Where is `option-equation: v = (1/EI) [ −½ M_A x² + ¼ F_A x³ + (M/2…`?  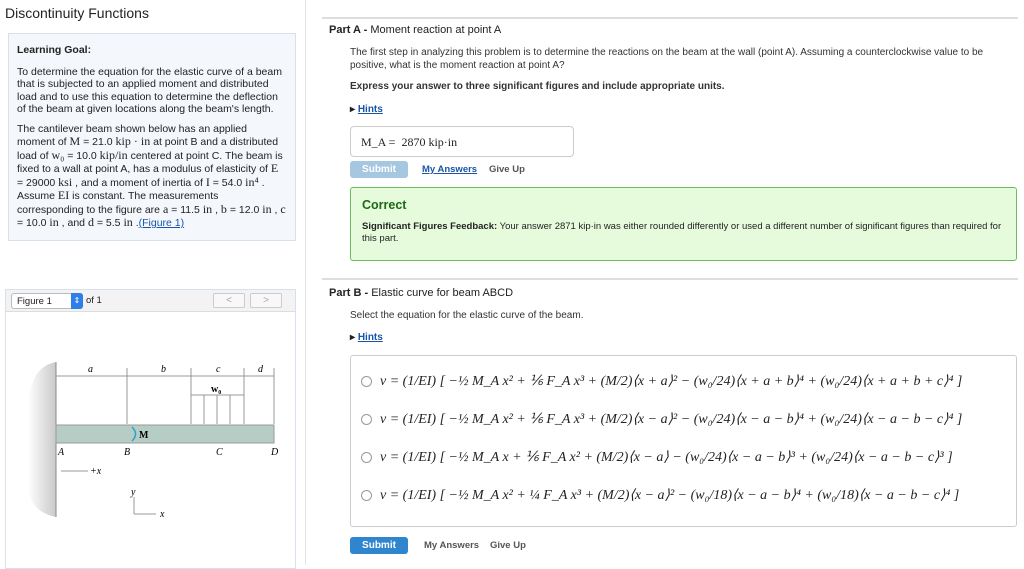 option-equation: v = (1/EI) [ −½ M_A x² + ¼ F_A x³ + (M/2… is located at coordinates (670, 495).